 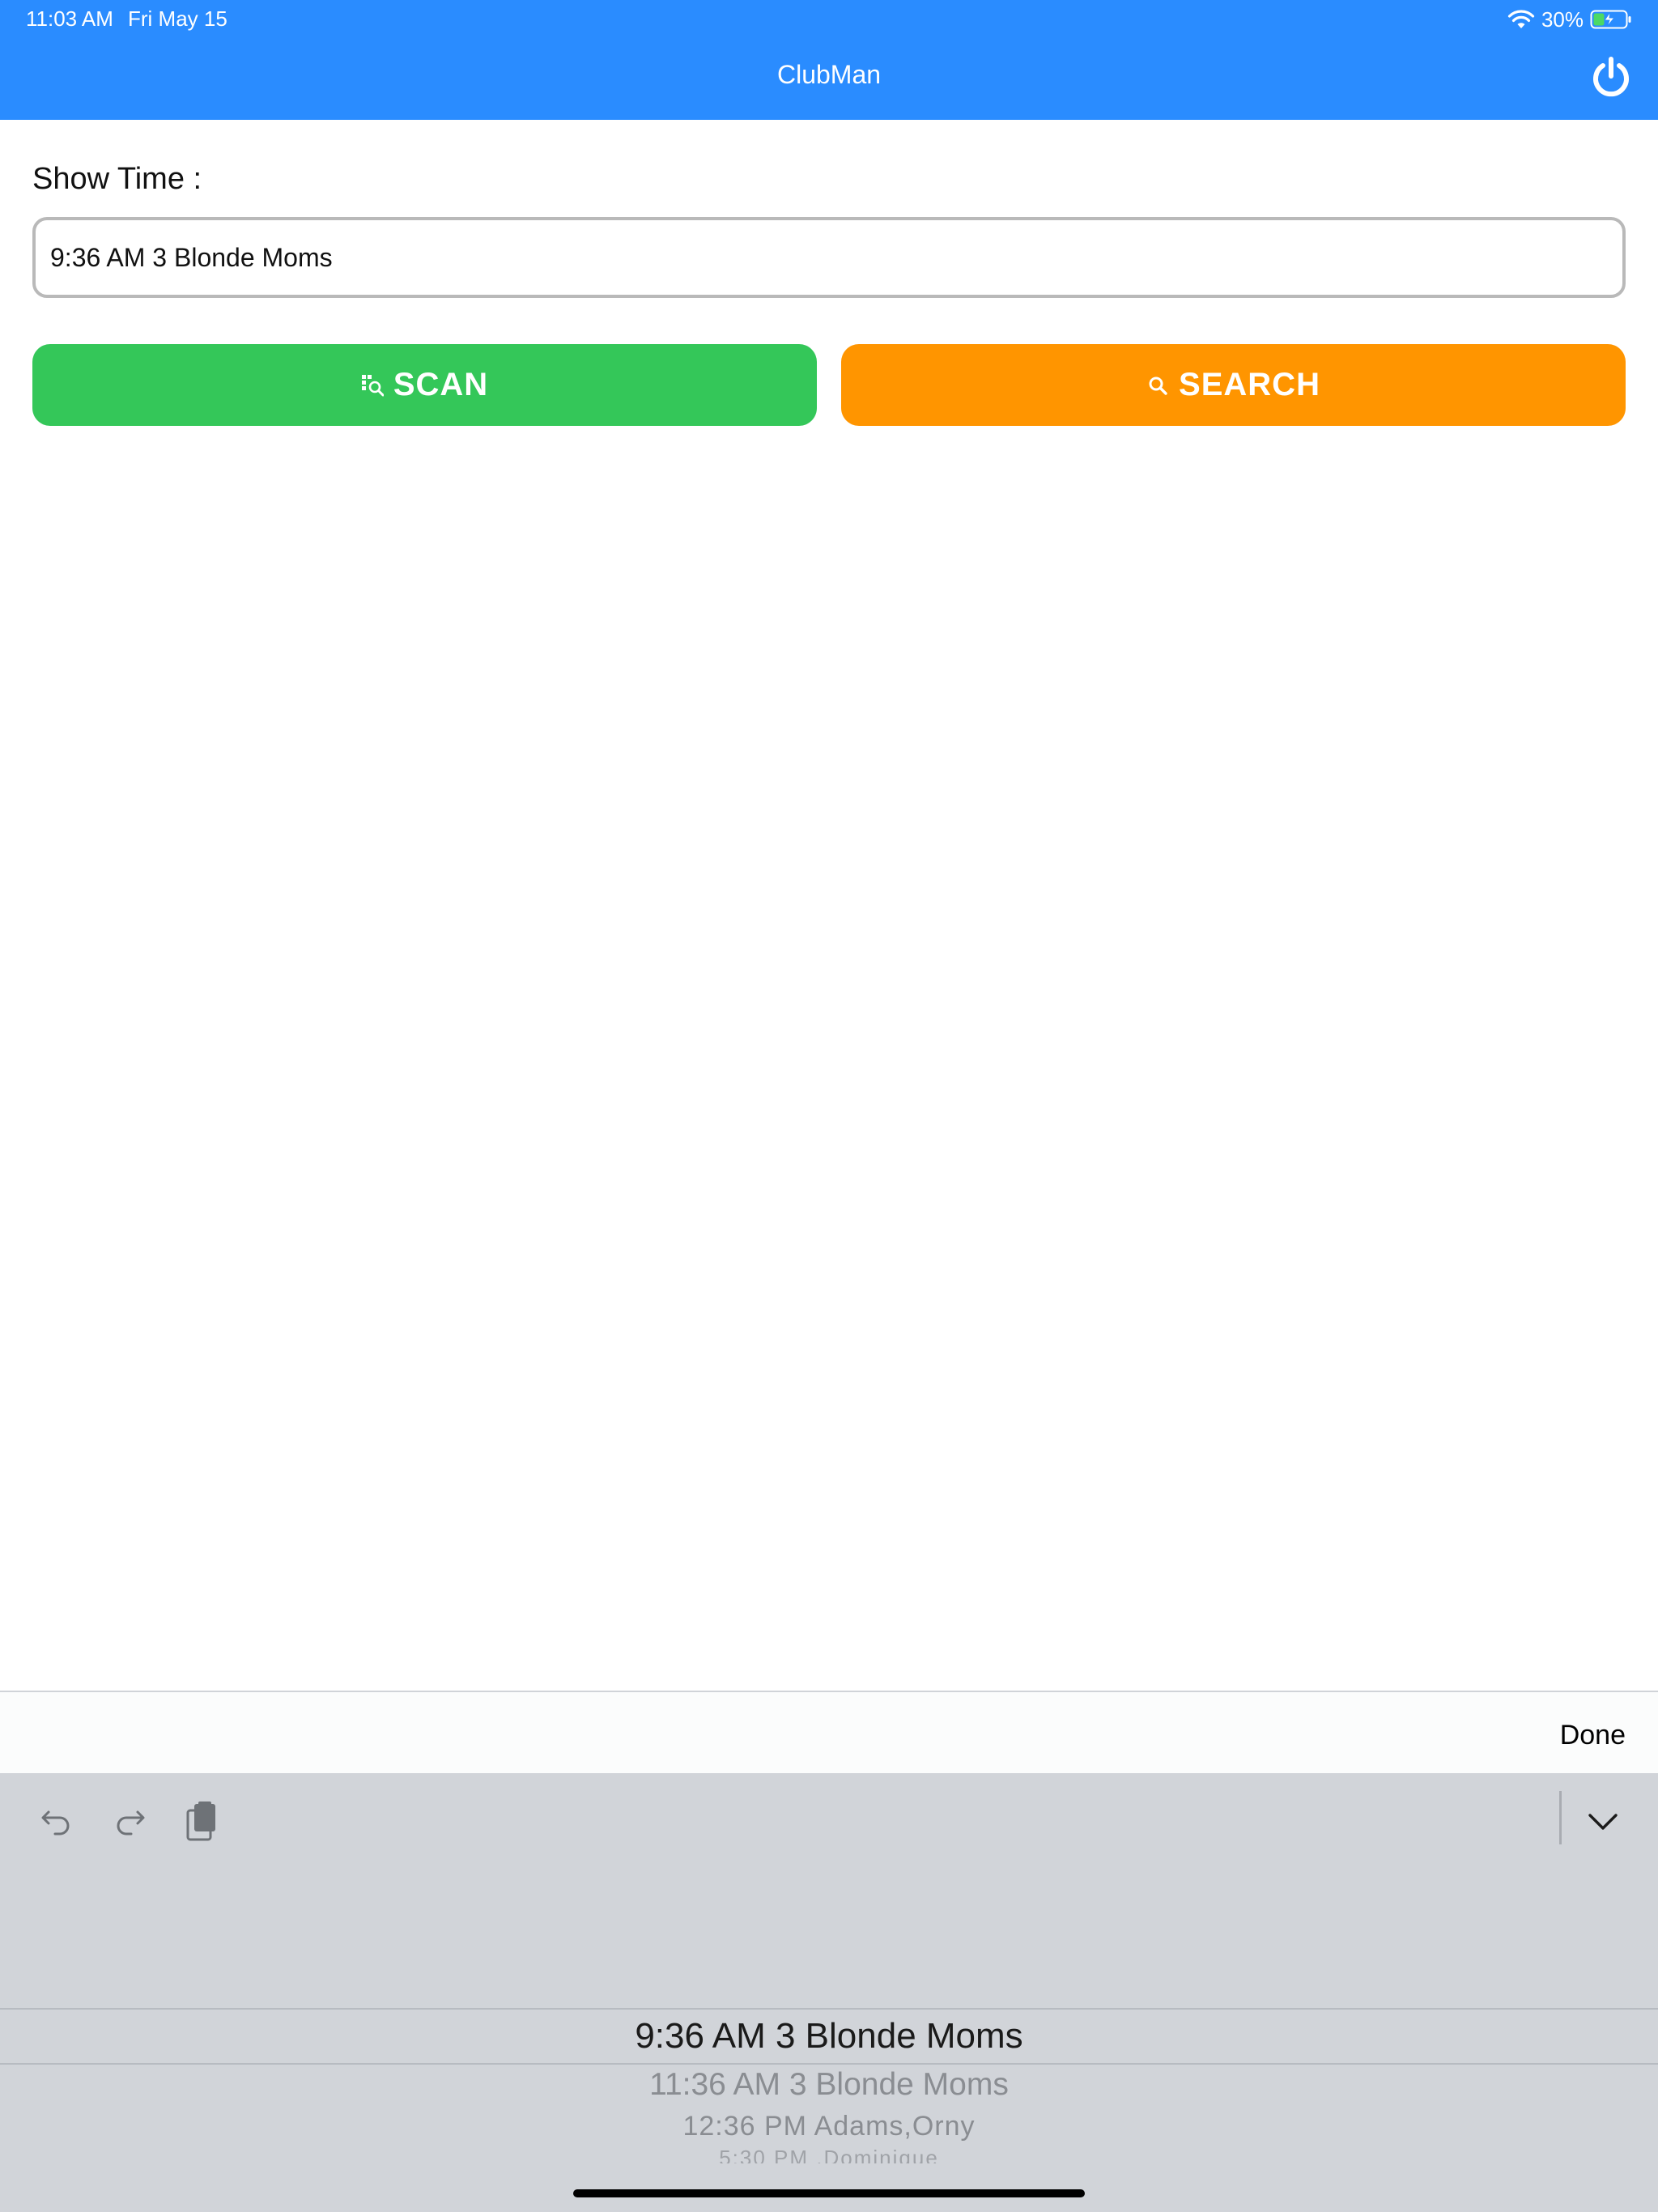 I want to click on status-indicators: 30%, so click(x=1569, y=19).